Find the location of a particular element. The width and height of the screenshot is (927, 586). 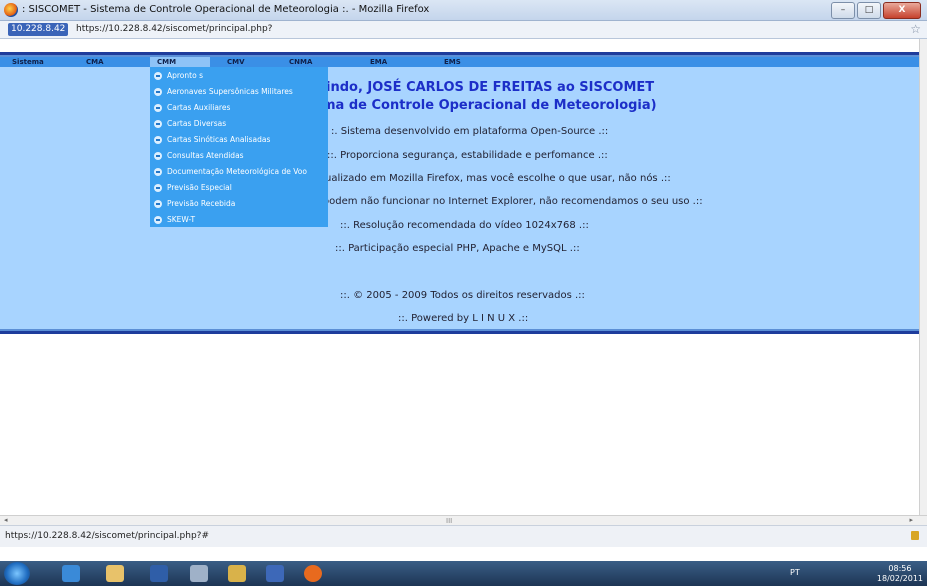

word-icon is located at coordinates (275, 573).